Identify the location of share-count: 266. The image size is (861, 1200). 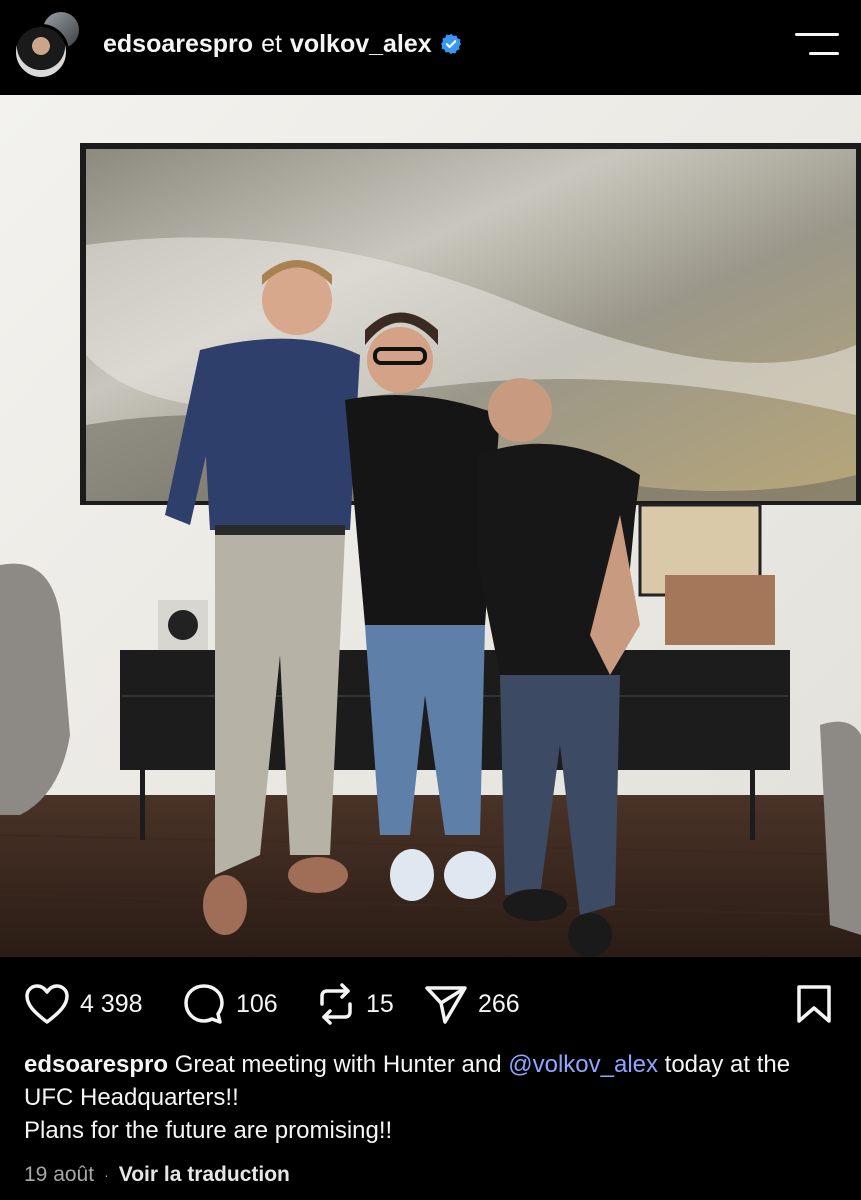
(499, 1003).